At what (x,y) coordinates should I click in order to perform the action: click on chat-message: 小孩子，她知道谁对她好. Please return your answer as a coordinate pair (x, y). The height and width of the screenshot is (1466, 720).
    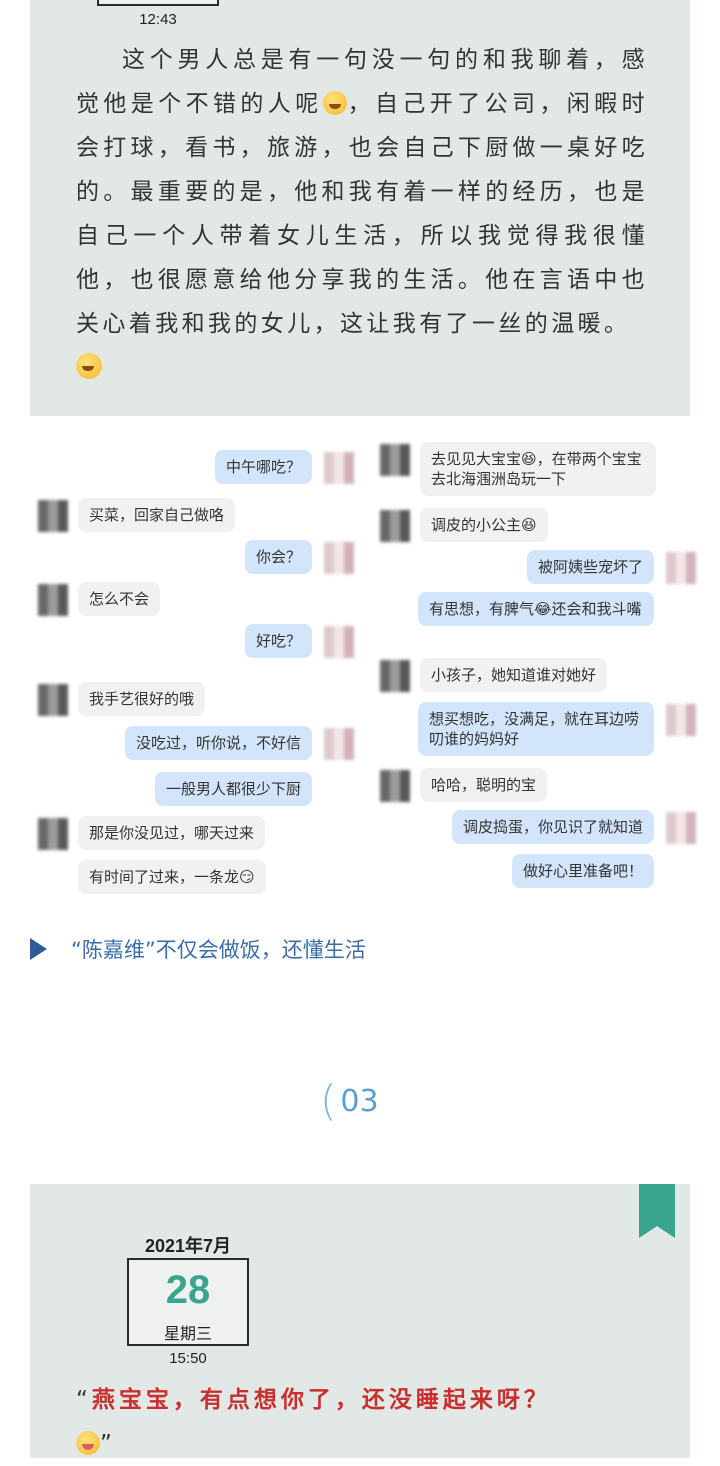
    Looking at the image, I should click on (514, 675).